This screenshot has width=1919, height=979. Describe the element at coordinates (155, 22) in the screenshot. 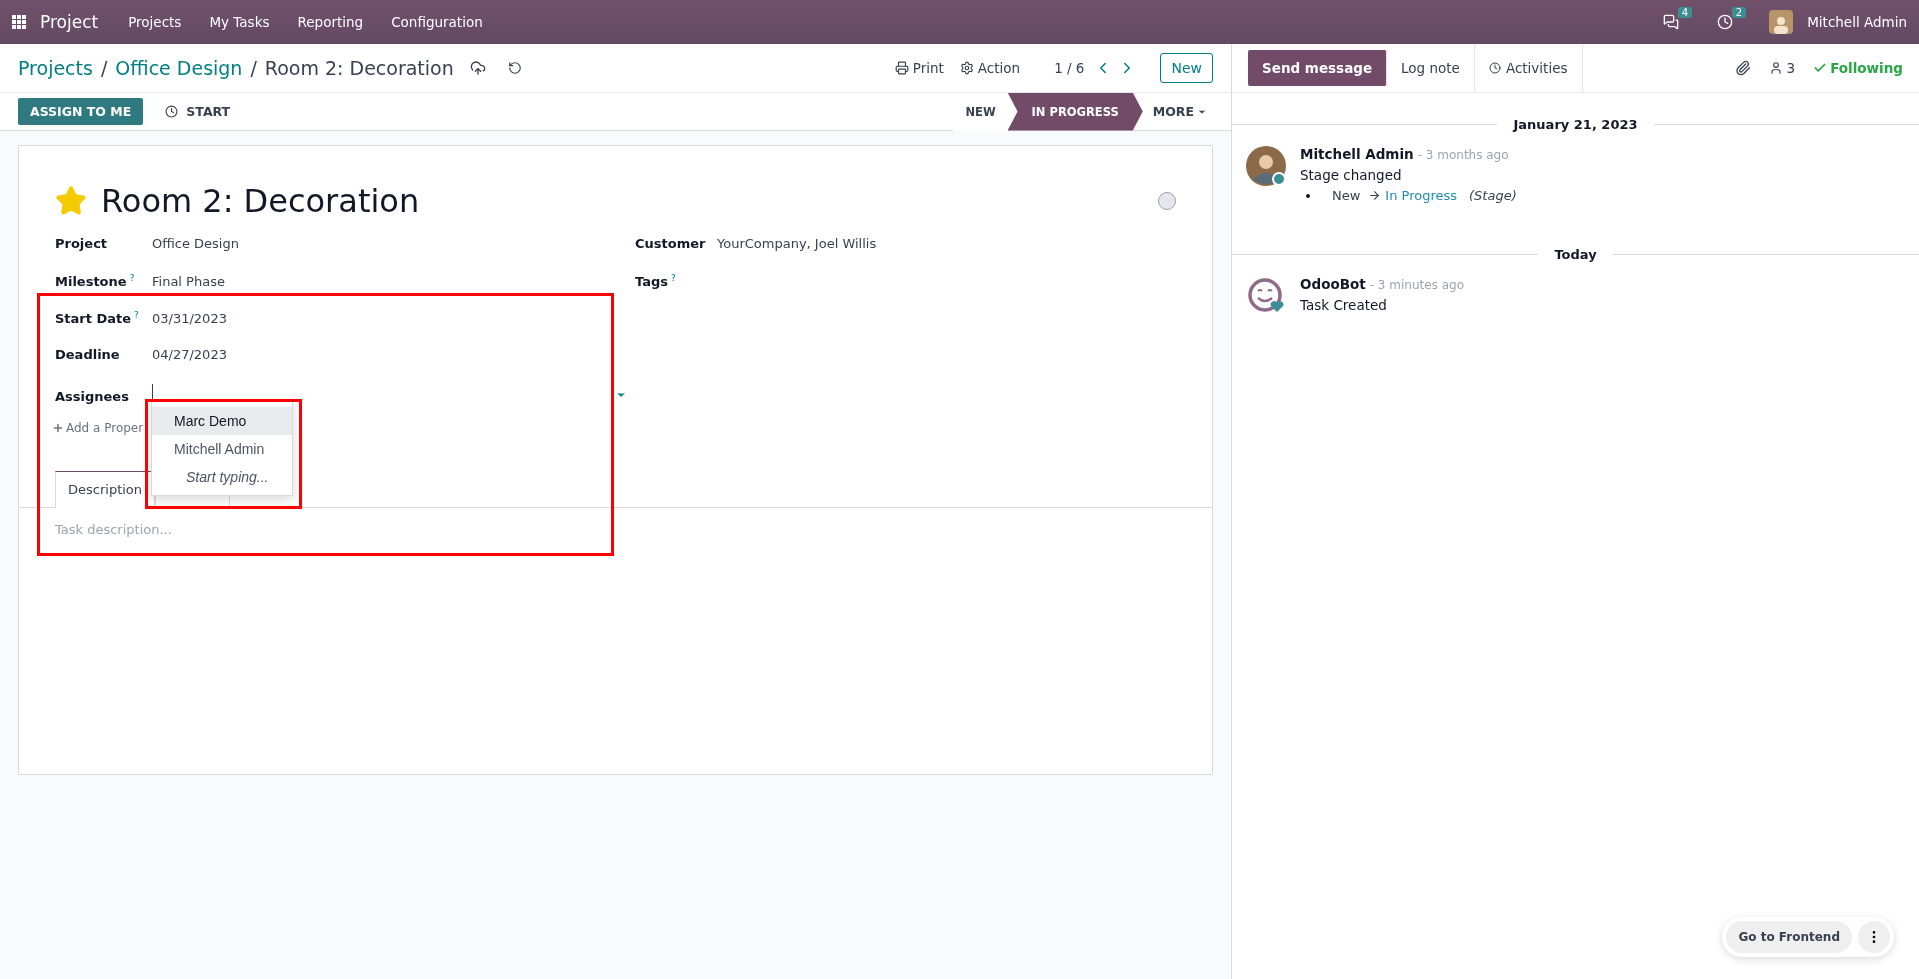

I see `menu-item: Projects` at that location.